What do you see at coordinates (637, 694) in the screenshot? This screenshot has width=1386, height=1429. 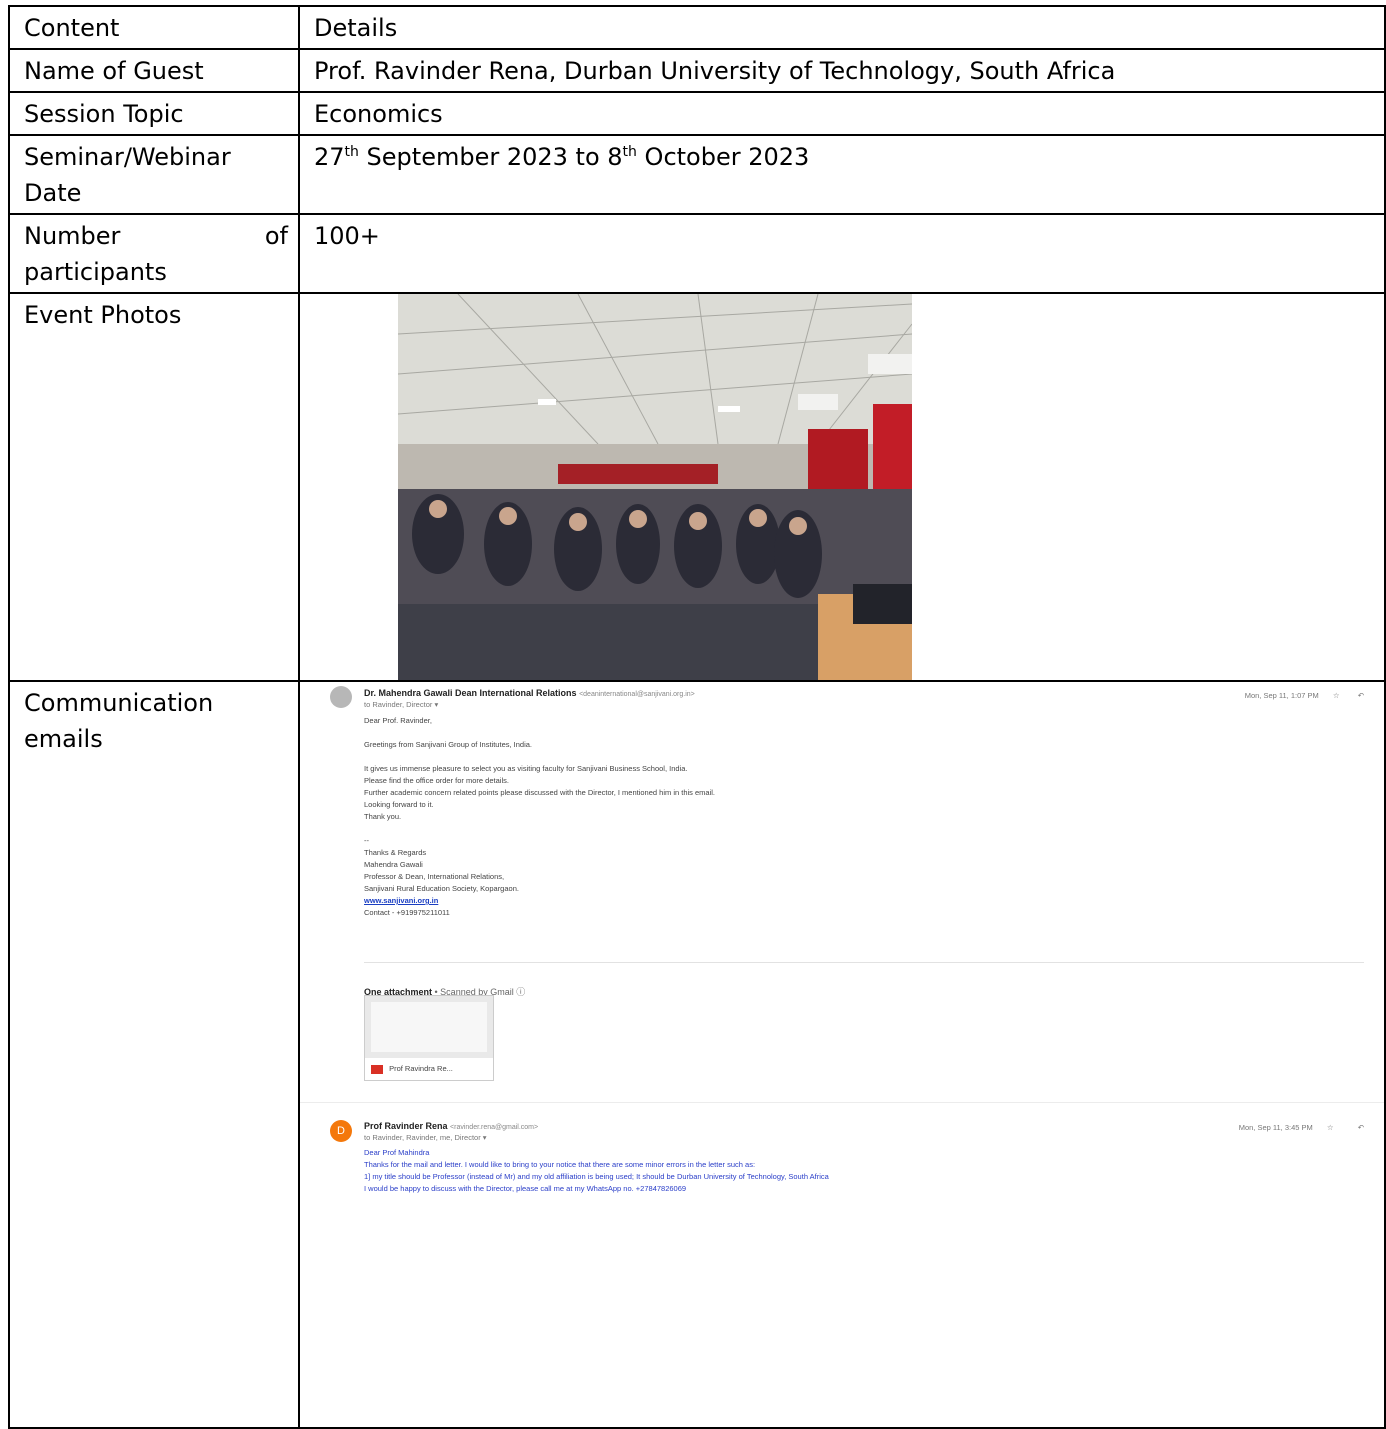 I see `sender-address: <deaninternational@sanjivani.org.in>` at bounding box center [637, 694].